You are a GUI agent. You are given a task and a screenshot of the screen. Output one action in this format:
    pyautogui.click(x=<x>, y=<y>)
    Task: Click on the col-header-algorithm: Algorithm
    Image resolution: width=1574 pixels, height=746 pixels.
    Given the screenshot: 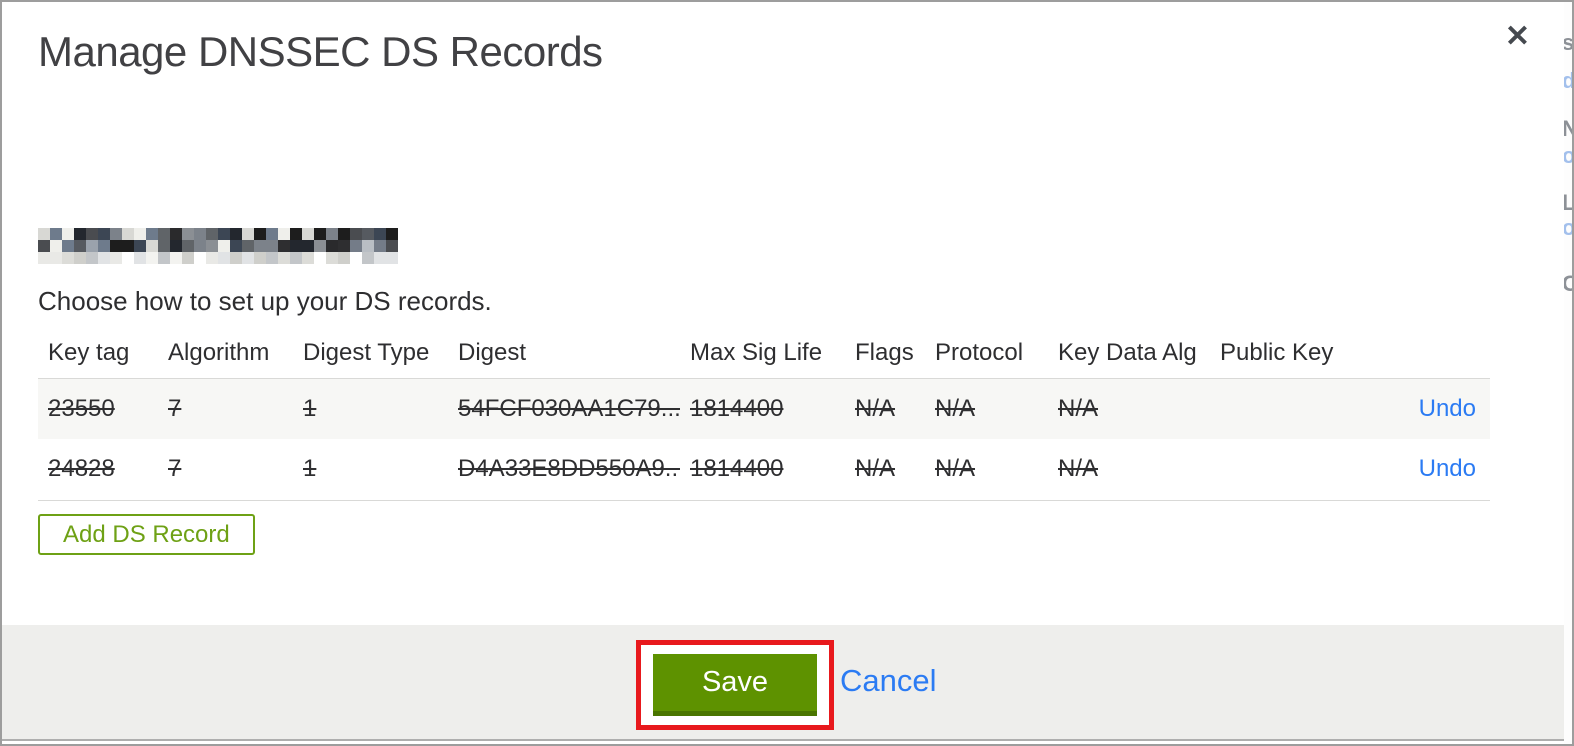 What is the action you would take?
    pyautogui.click(x=219, y=352)
    